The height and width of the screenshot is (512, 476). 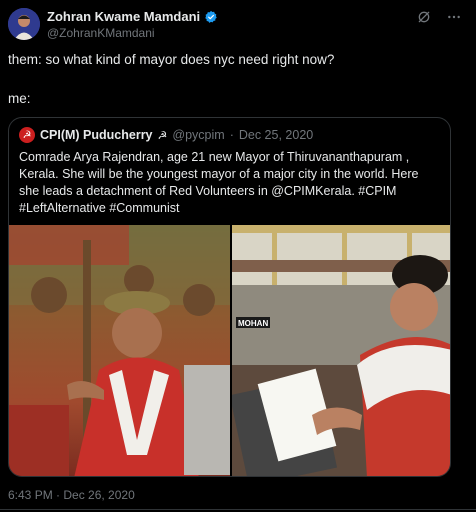 I want to click on hammer-sickle-icon: ☭, so click(x=27, y=135).